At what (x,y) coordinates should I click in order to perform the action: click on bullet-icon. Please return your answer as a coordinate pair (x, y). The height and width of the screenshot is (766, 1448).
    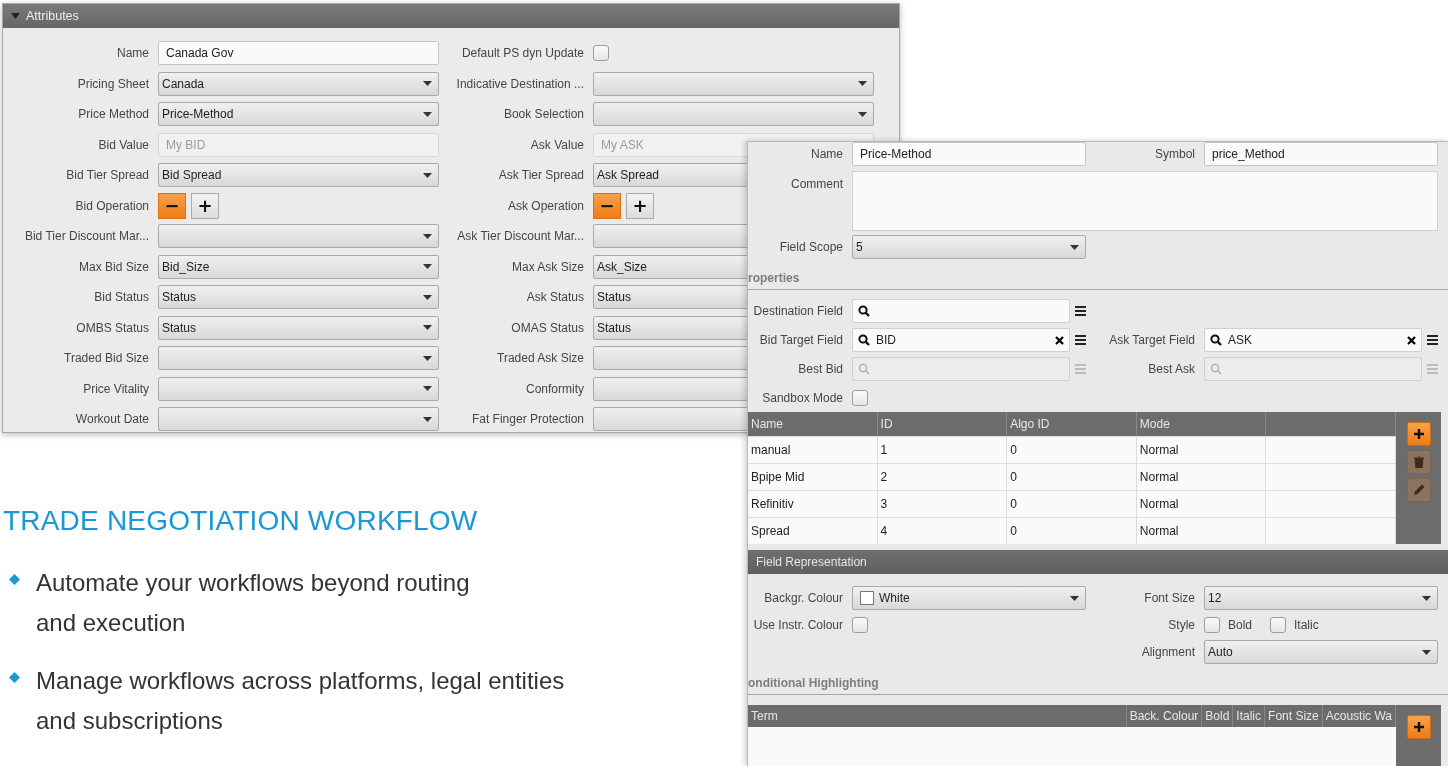
    Looking at the image, I should click on (14, 677).